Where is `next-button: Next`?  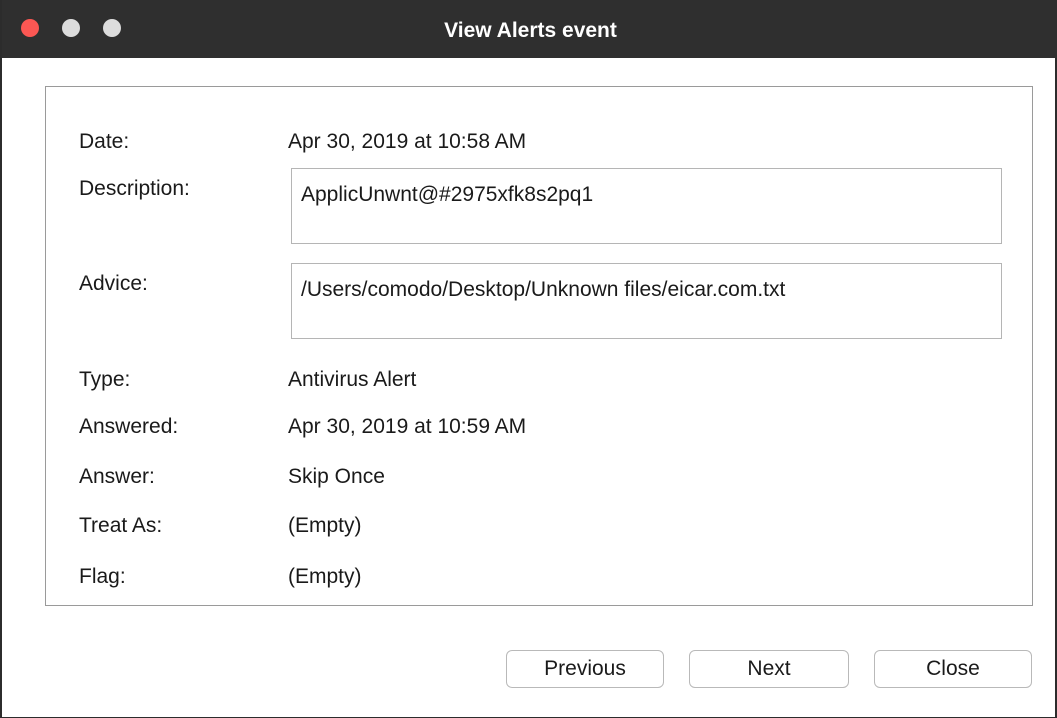 next-button: Next is located at coordinates (769, 669).